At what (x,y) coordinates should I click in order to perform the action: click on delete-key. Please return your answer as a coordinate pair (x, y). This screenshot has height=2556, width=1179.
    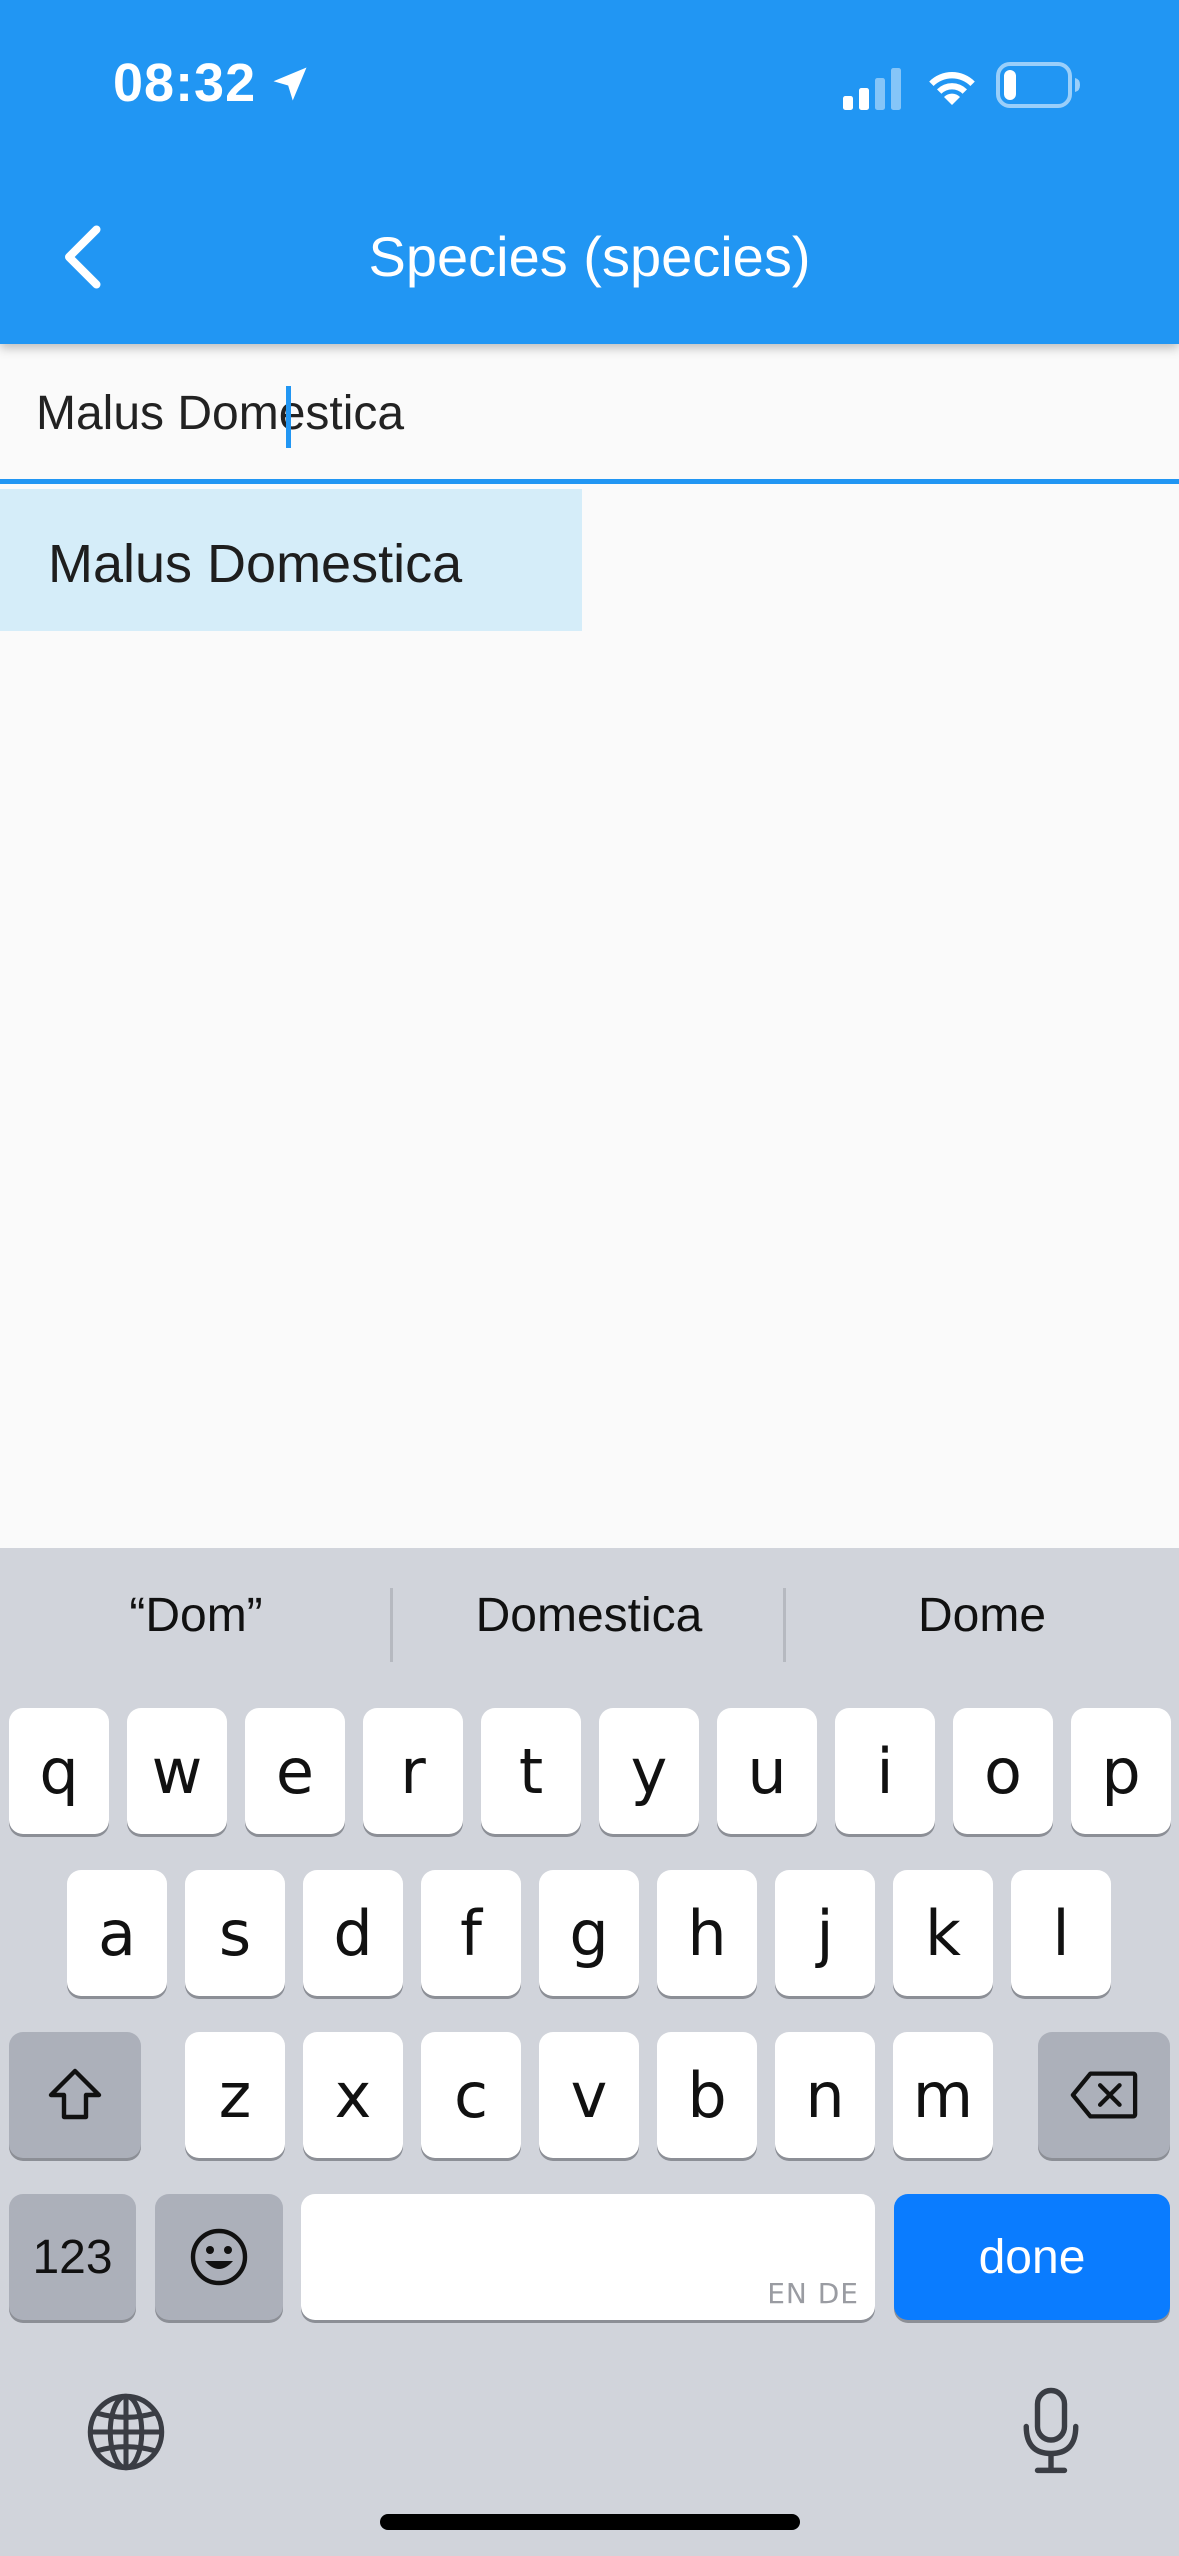
    Looking at the image, I should click on (1104, 2095).